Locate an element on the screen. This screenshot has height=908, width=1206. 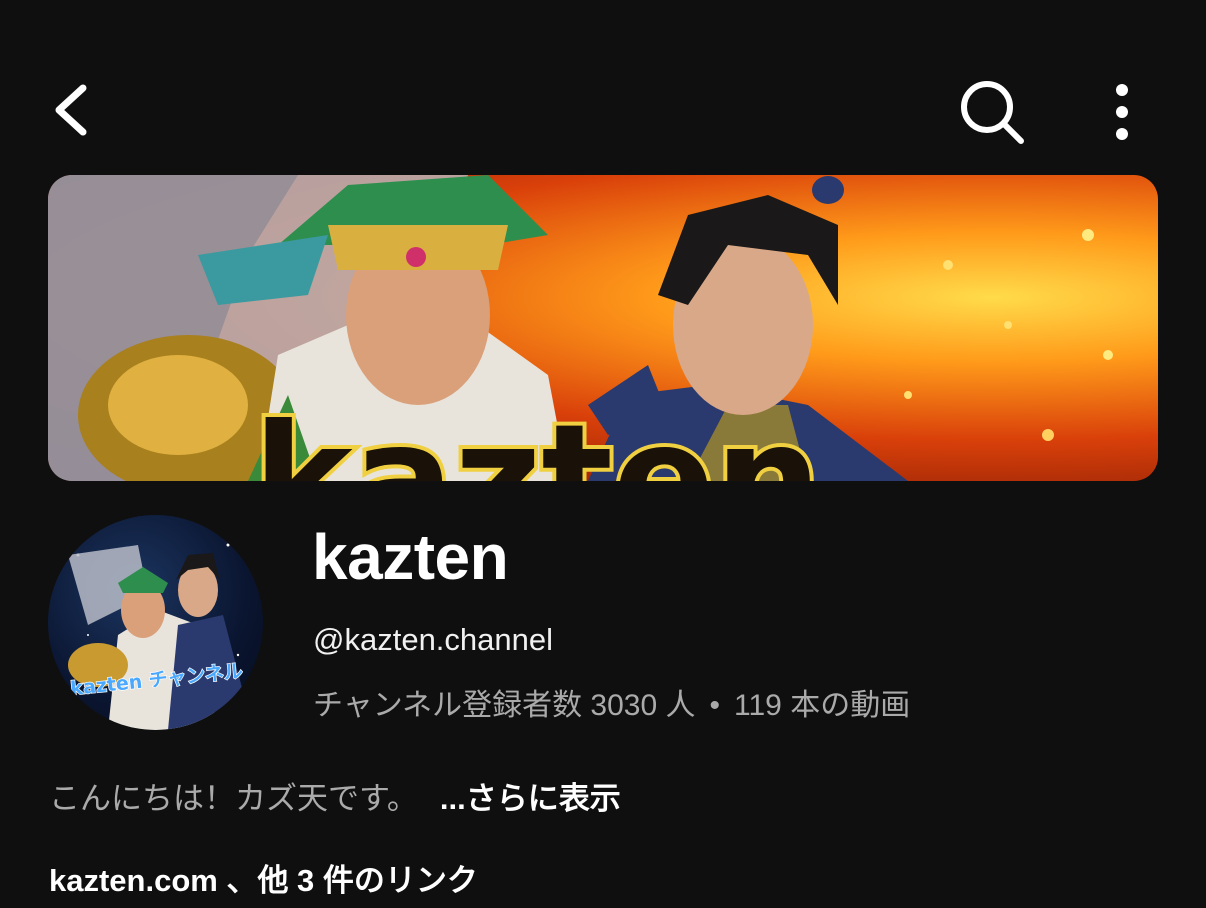
chevron-left-icon is located at coordinates (71, 110).